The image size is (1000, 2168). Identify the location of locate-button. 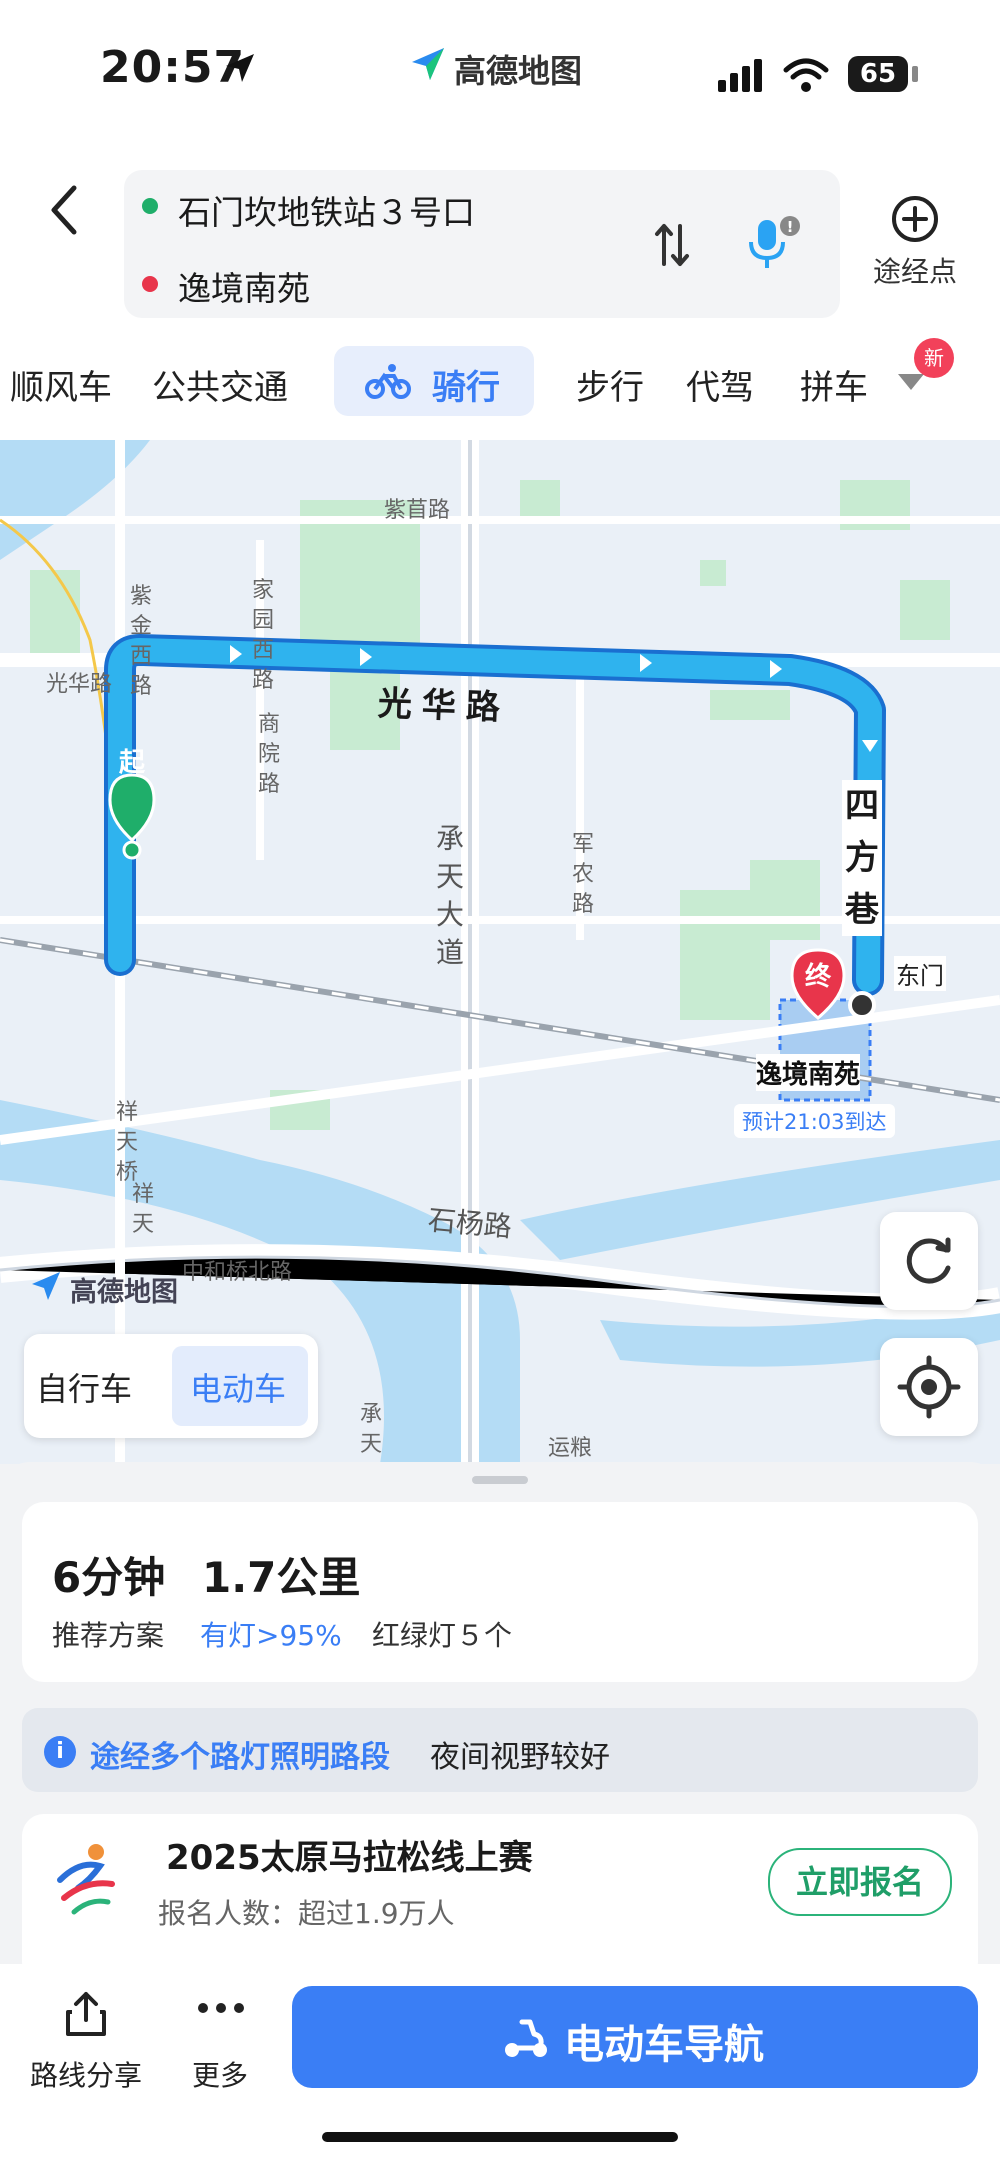
(929, 1387).